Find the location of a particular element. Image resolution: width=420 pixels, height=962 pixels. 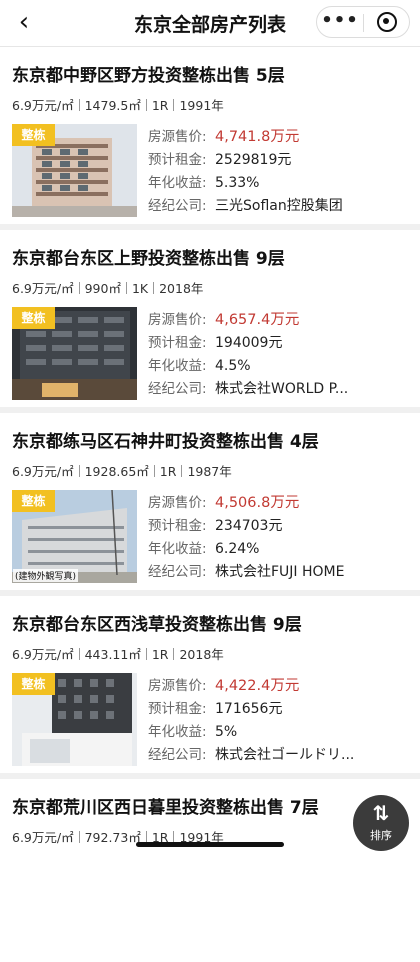

listing-price: 4,741.8万元 is located at coordinates (257, 137).